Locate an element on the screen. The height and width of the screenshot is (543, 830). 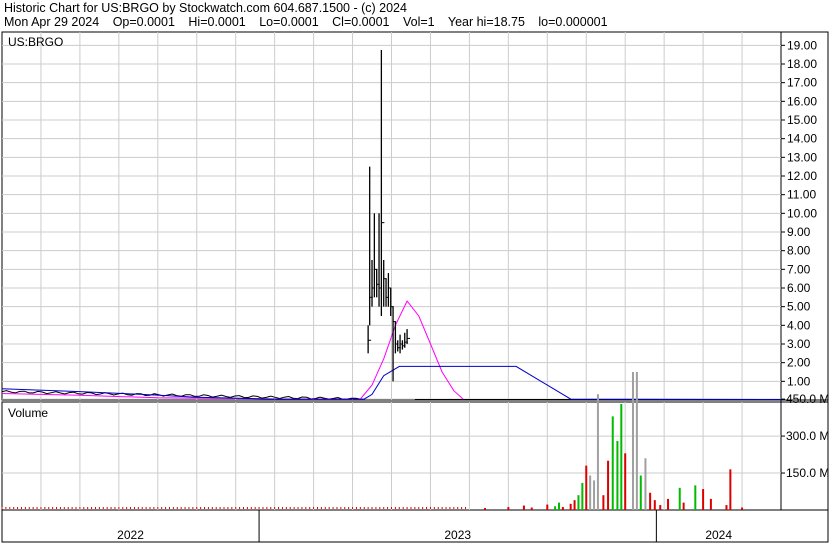
volume-tick-label: 450.0 M is located at coordinates (807, 399).